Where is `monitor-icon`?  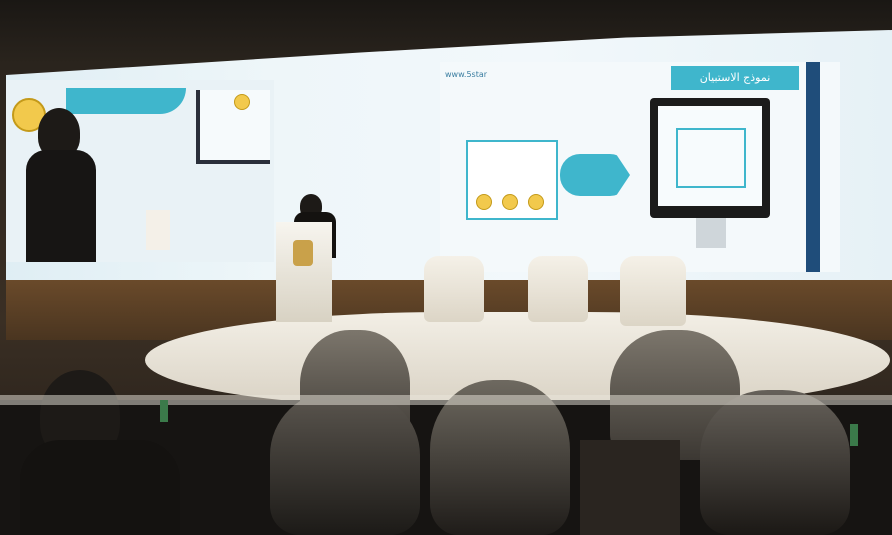
monitor-icon is located at coordinates (710, 158).